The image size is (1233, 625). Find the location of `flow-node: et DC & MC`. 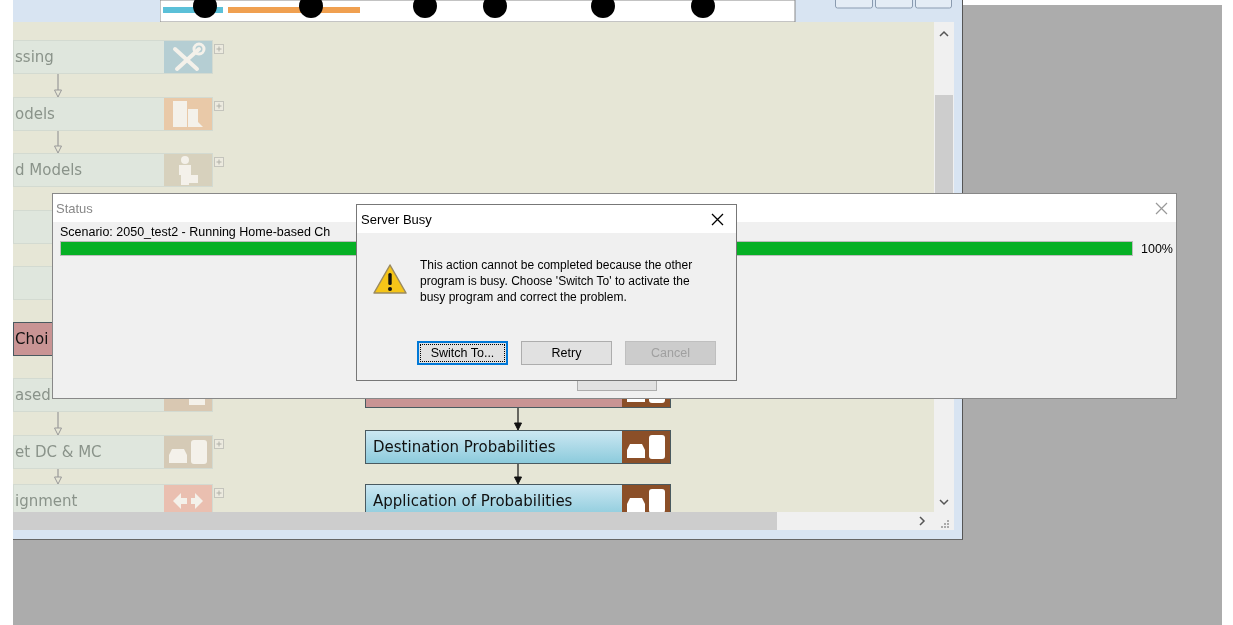

flow-node: et DC & MC is located at coordinates (113, 452).